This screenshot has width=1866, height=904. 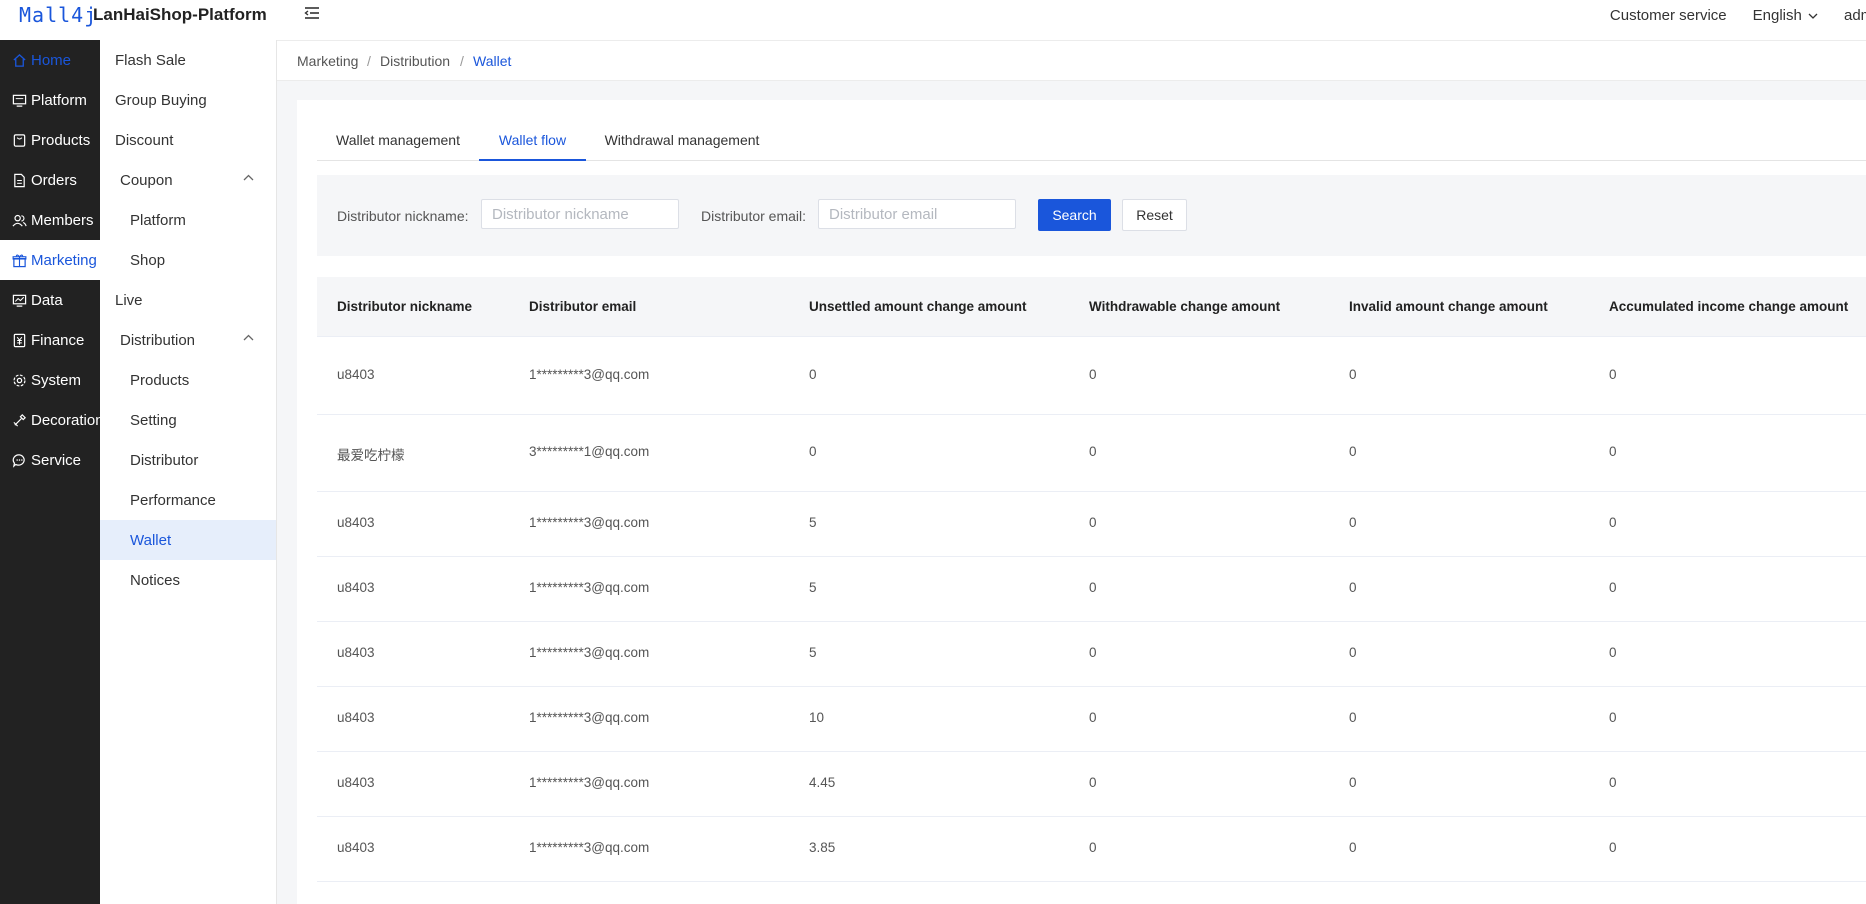 I want to click on menu-coupon-shop: Shop, so click(x=188, y=260).